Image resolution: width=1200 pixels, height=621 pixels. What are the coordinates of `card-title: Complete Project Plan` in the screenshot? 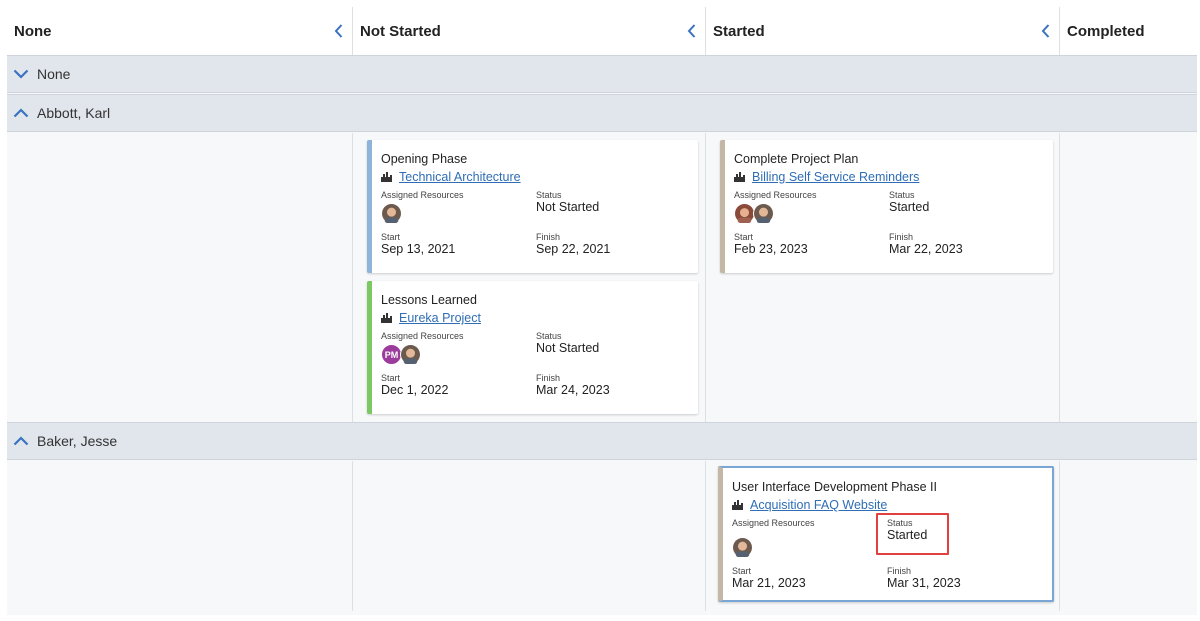 It's located at (796, 159).